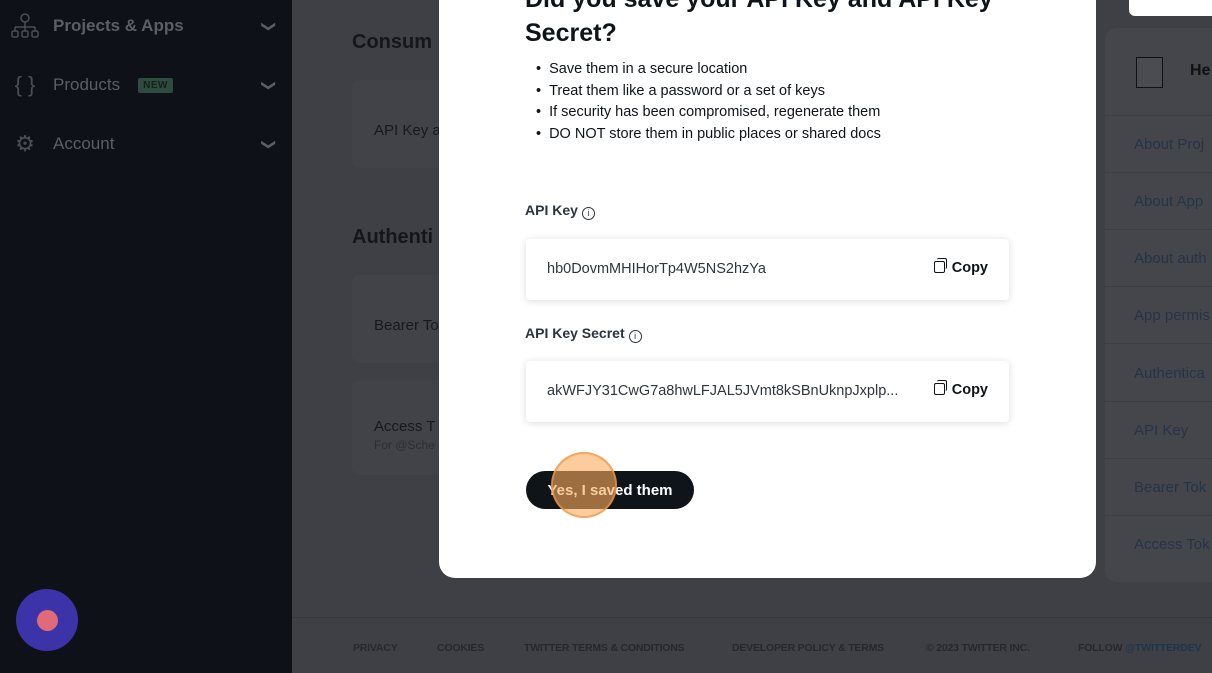 The width and height of the screenshot is (1212, 673). Describe the element at coordinates (1200, 70) in the screenshot. I see `help-title: He` at that location.